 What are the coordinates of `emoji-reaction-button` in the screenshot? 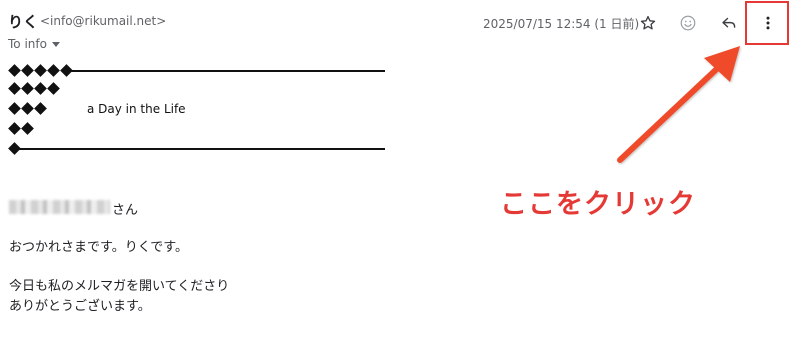 It's located at (688, 23).